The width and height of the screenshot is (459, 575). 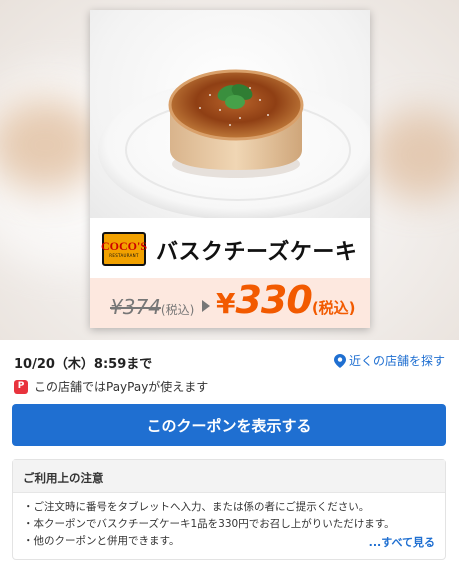 I want to click on show-coupon-button: このクーポンを表示する, so click(x=229, y=425).